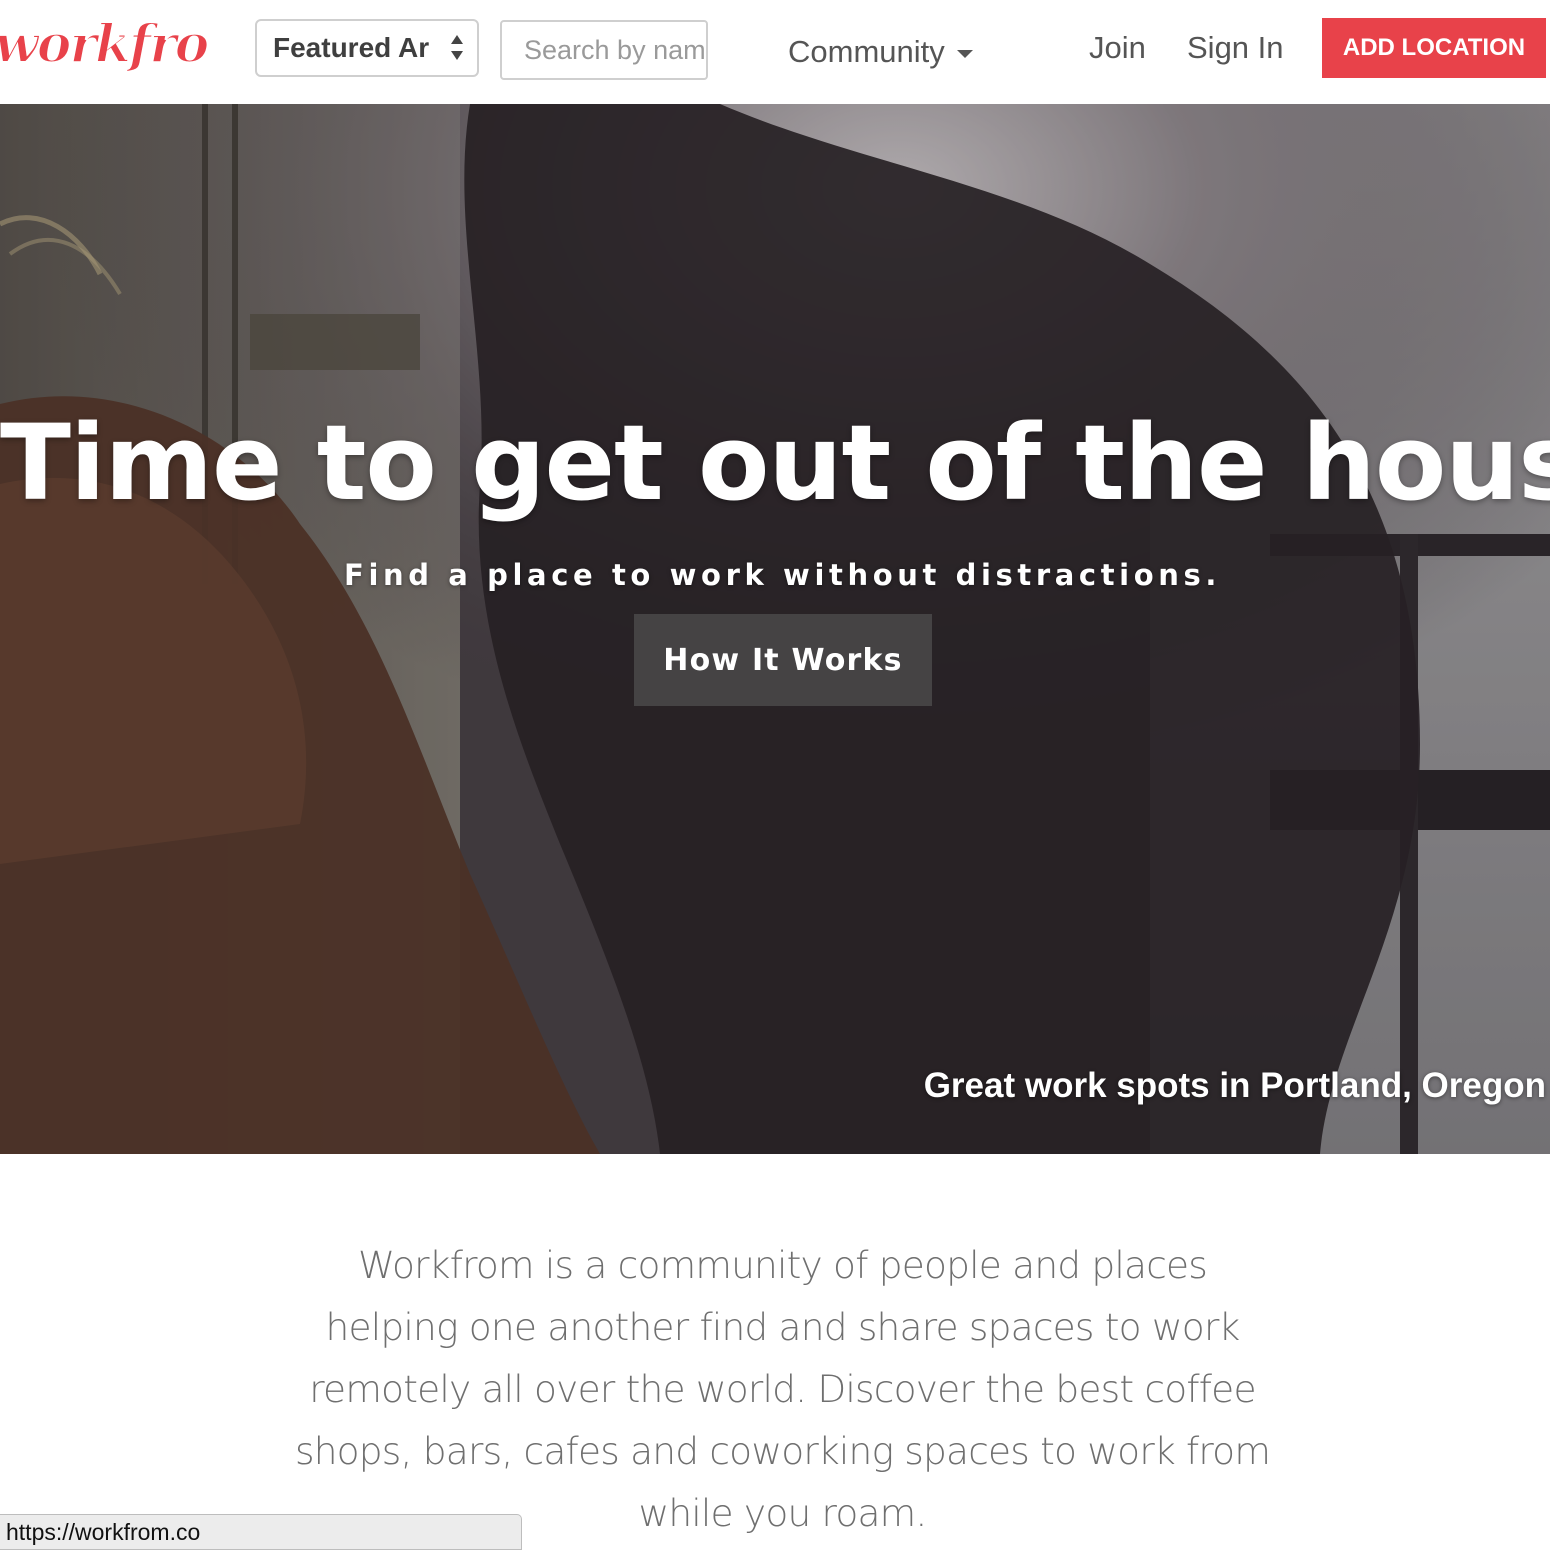 Image resolution: width=1550 pixels, height=1550 pixels. Describe the element at coordinates (775, 463) in the screenshot. I see `hero-title: Time to get out of the house.` at that location.